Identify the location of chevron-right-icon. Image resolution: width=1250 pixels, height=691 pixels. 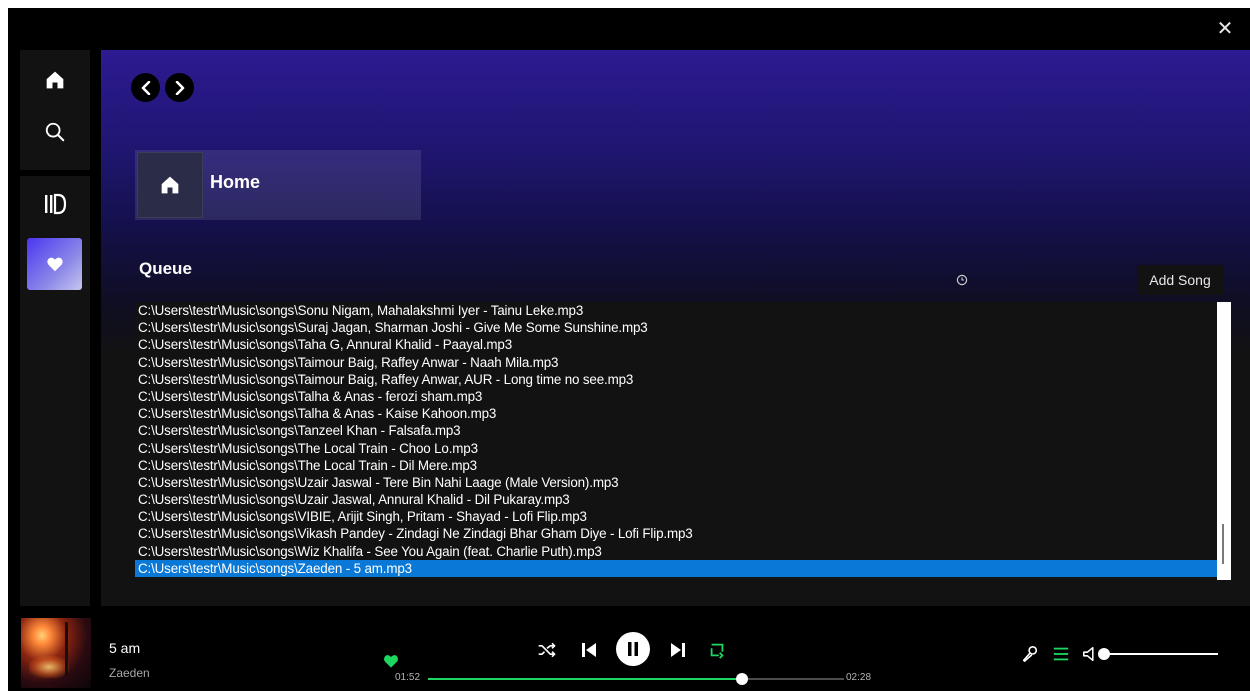
(179, 87).